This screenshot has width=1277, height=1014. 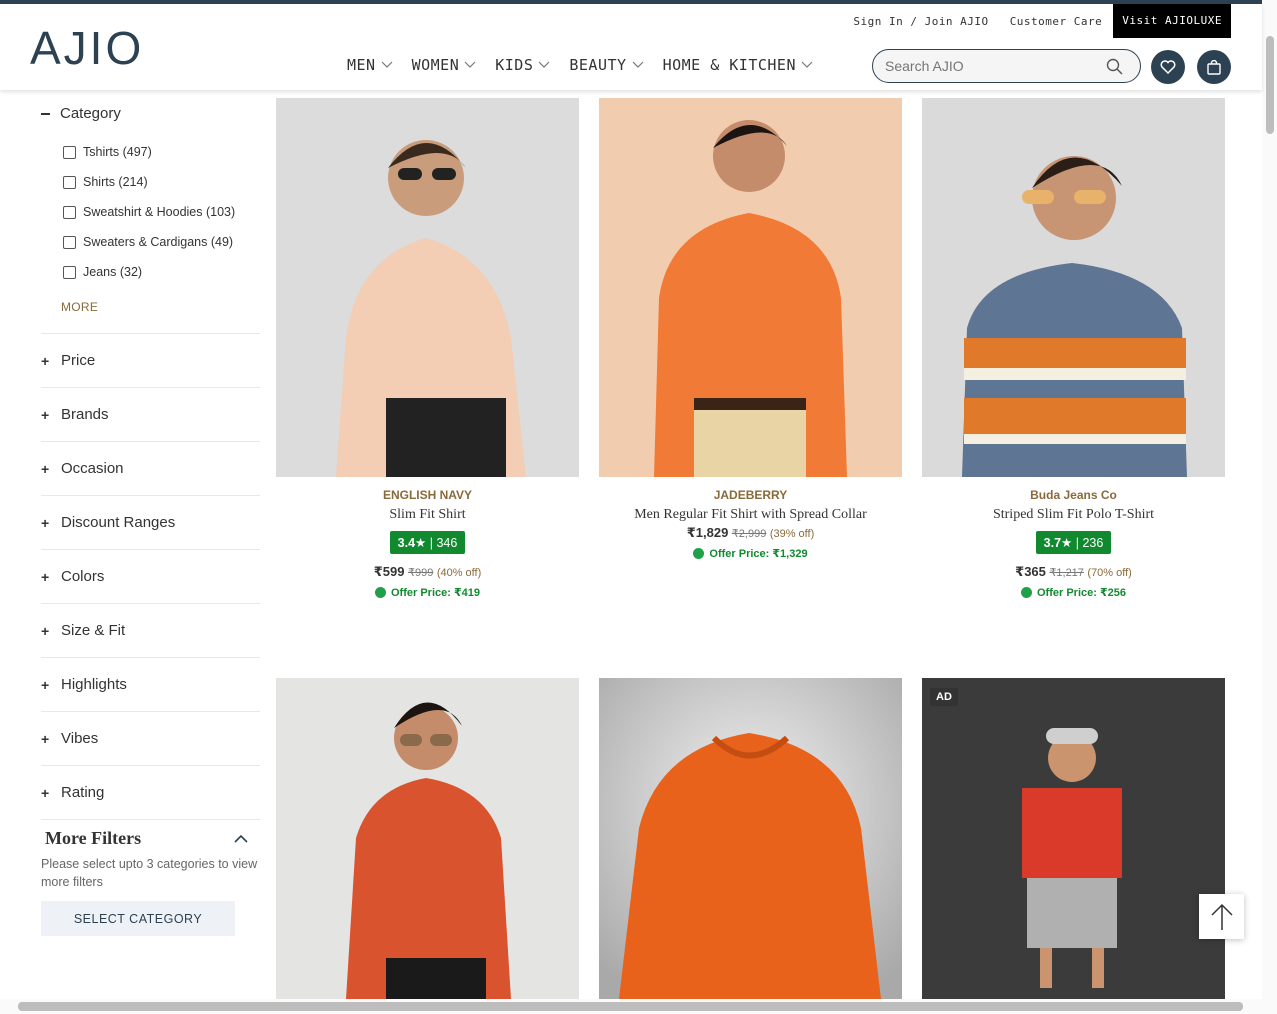 I want to click on search-icon, so click(x=1114, y=69).